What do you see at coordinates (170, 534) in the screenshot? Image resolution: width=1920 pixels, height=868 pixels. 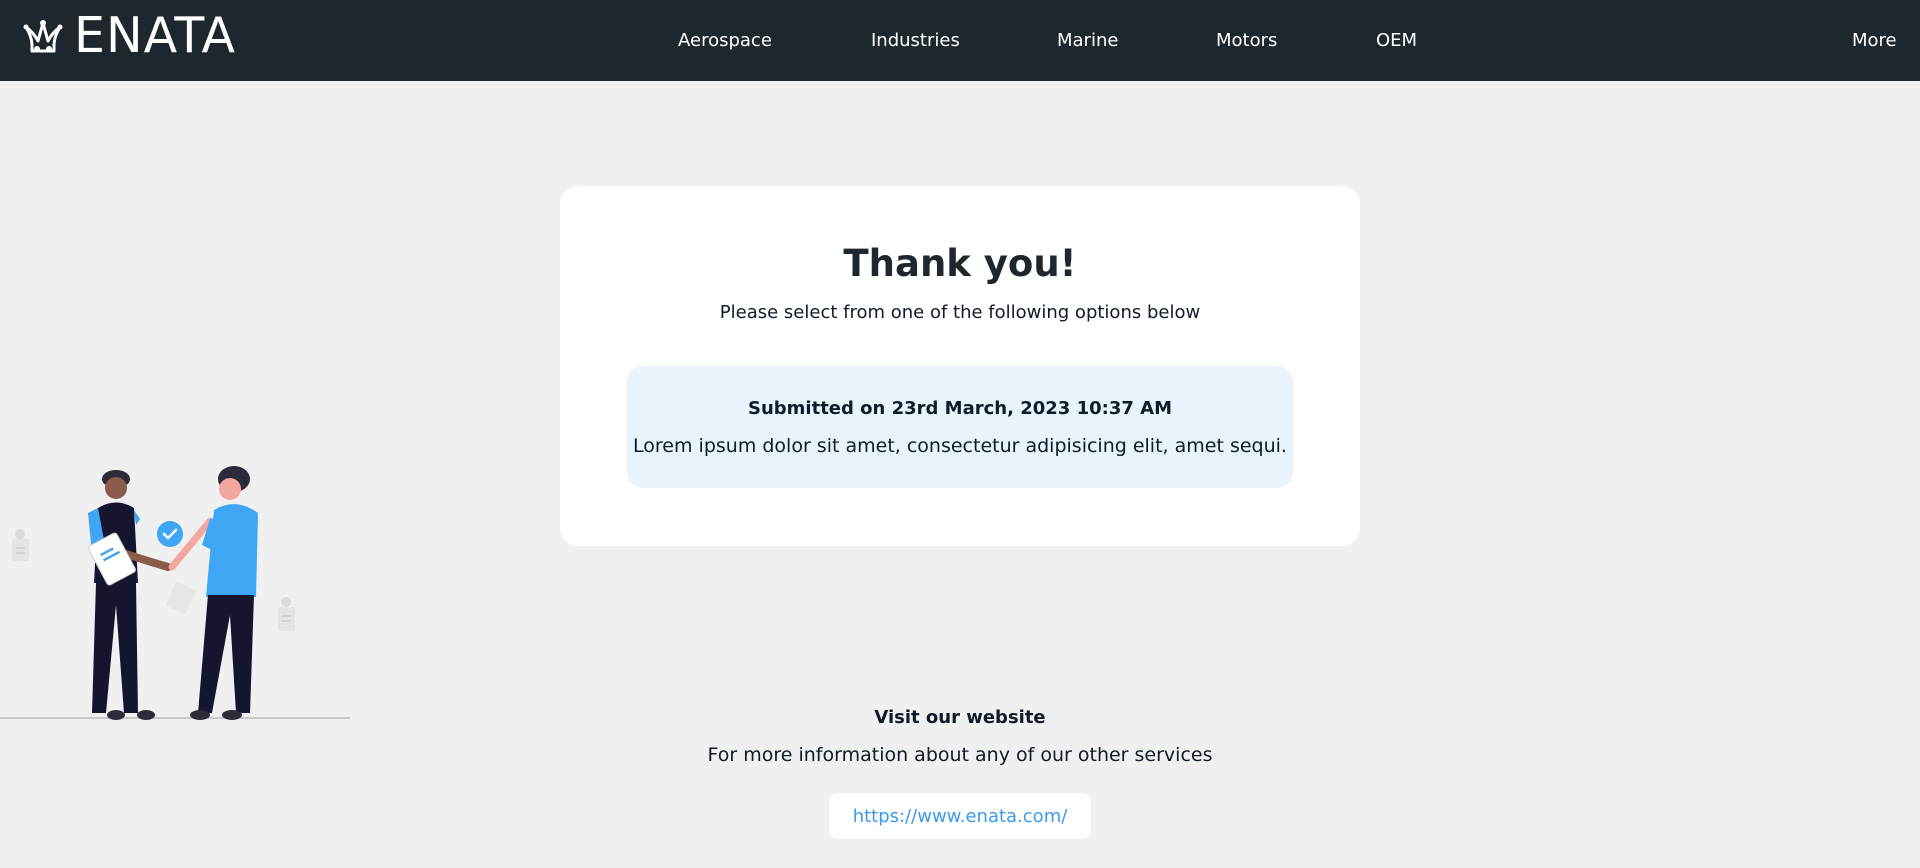 I see `check-icon` at bounding box center [170, 534].